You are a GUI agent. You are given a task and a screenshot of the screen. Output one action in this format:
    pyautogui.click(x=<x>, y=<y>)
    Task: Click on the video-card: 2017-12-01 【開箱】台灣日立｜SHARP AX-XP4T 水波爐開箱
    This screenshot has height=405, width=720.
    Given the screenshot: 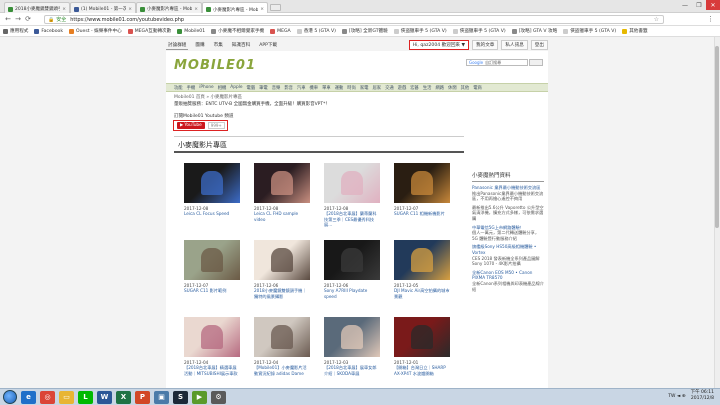 What is the action you would take?
    pyautogui.click(x=422, y=346)
    